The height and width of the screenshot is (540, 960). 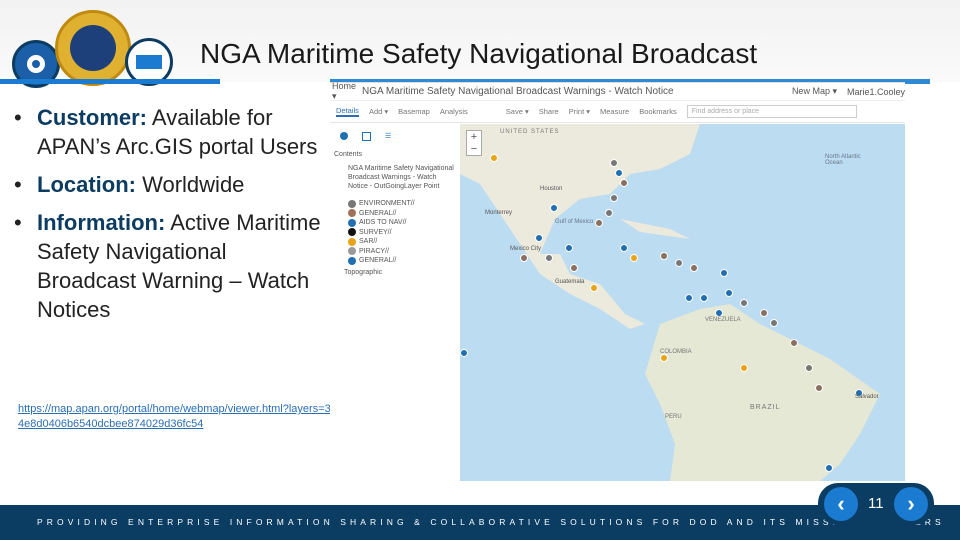 What do you see at coordinates (549, 111) in the screenshot?
I see `share-button: Share` at bounding box center [549, 111].